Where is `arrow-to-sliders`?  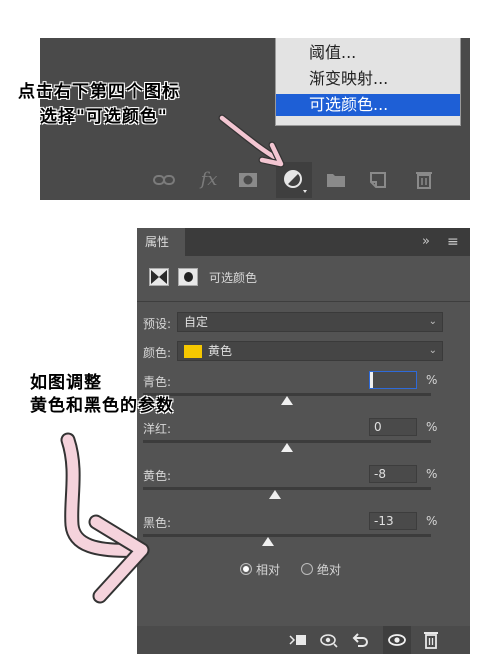
arrow-to-sliders is located at coordinates (105, 518).